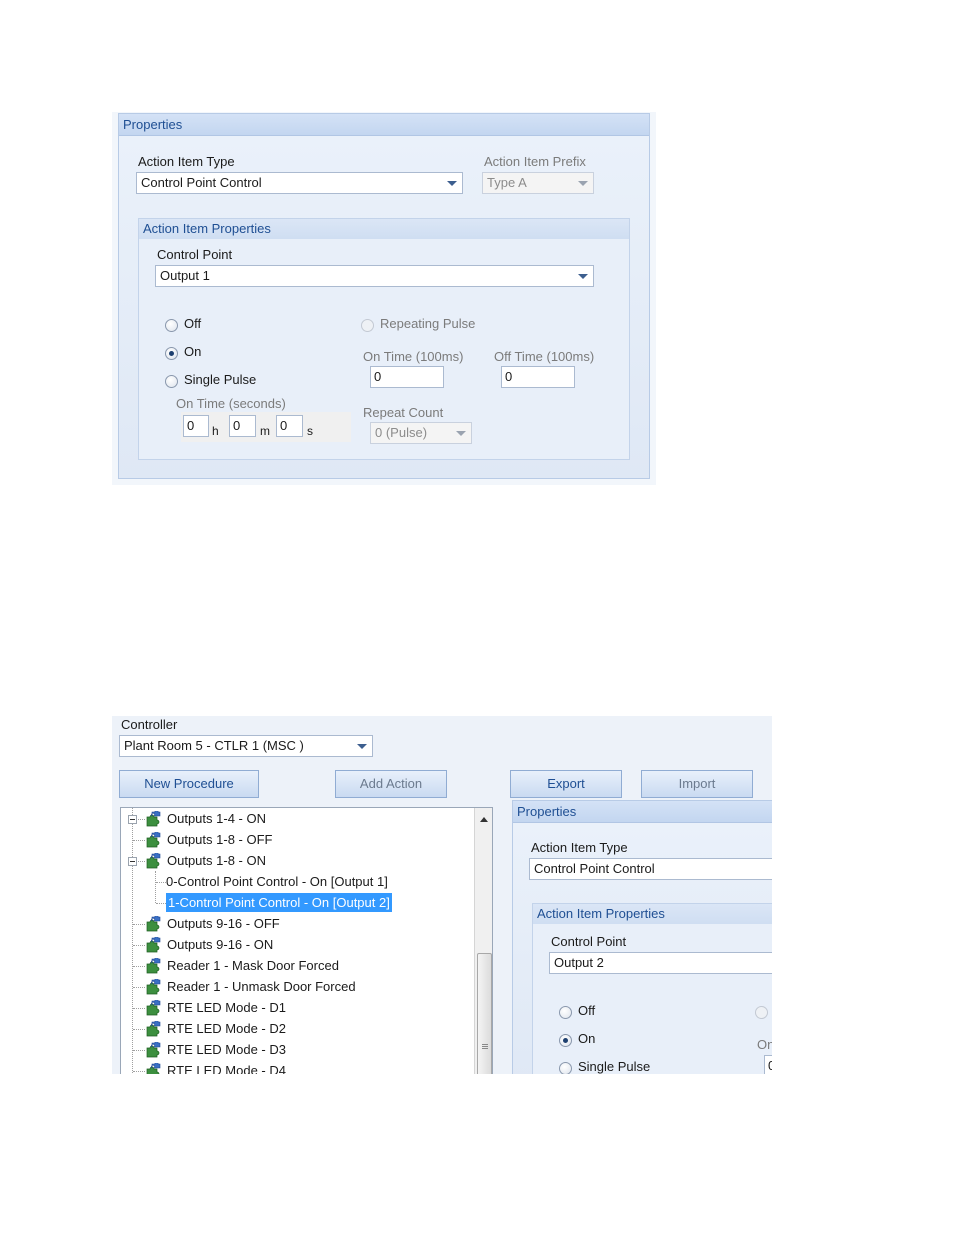  Describe the element at coordinates (579, 962) in the screenshot. I see `bottom-control-point-value: Output 2` at that location.